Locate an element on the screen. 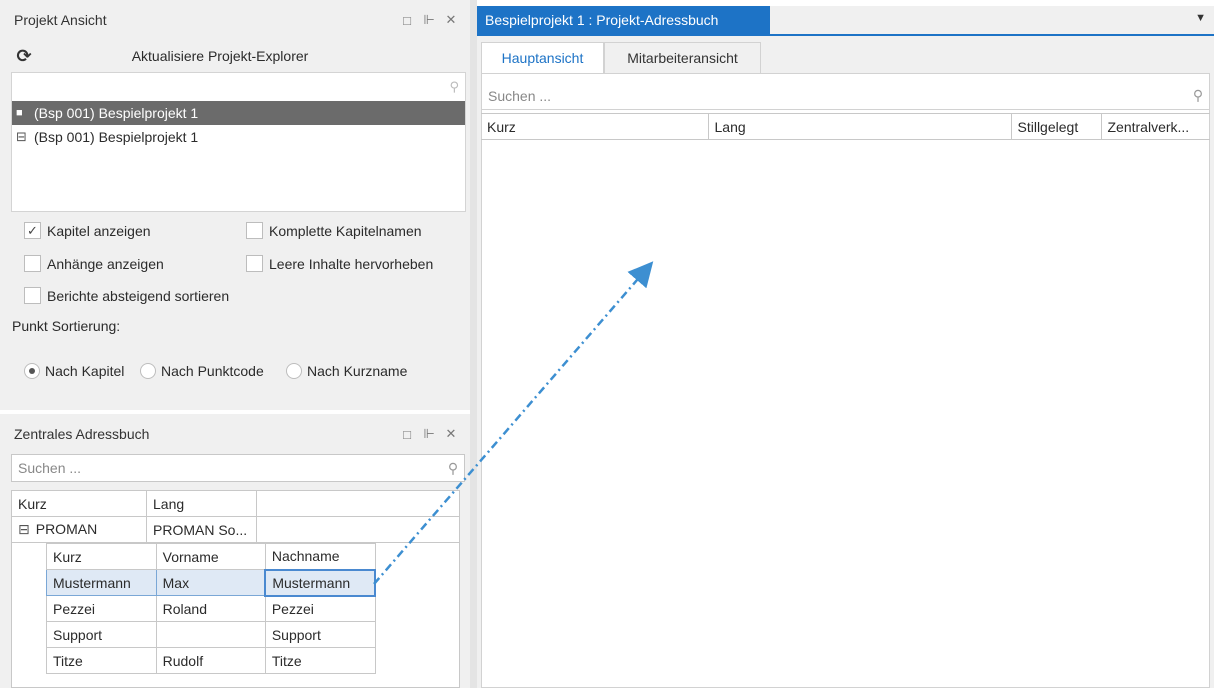  table-header-row: Kurz Lang is located at coordinates (235, 504).